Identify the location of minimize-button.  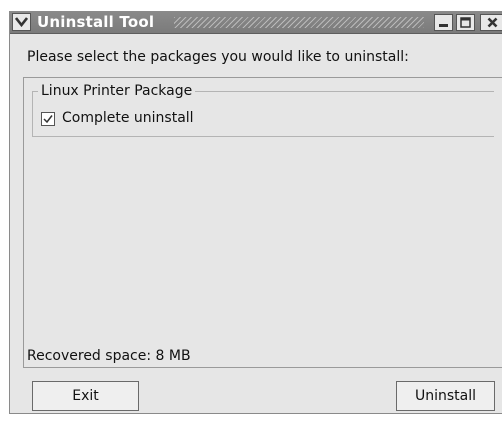
(443, 22).